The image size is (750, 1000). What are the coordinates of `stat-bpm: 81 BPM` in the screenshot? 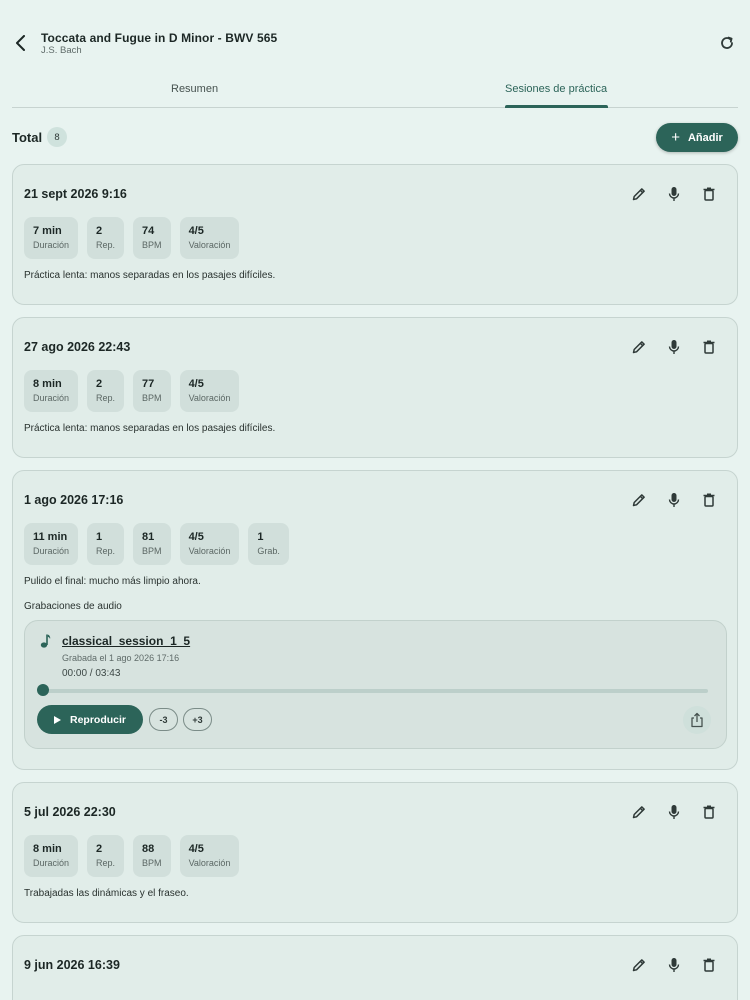 It's located at (152, 544).